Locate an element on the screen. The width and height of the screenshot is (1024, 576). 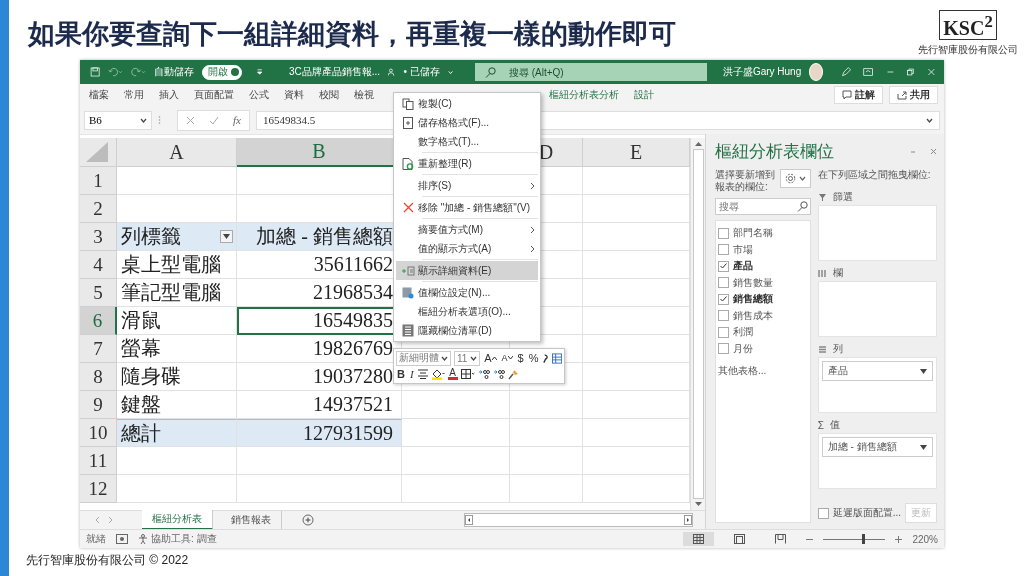
sigma-symbol: Σ is located at coordinates (820, 425).